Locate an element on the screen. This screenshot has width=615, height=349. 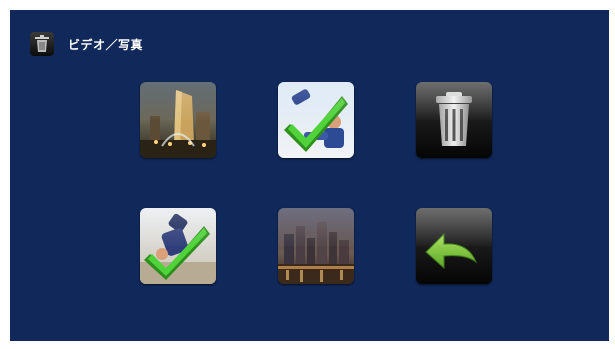
header: ビデオ／写真 is located at coordinates (86, 44).